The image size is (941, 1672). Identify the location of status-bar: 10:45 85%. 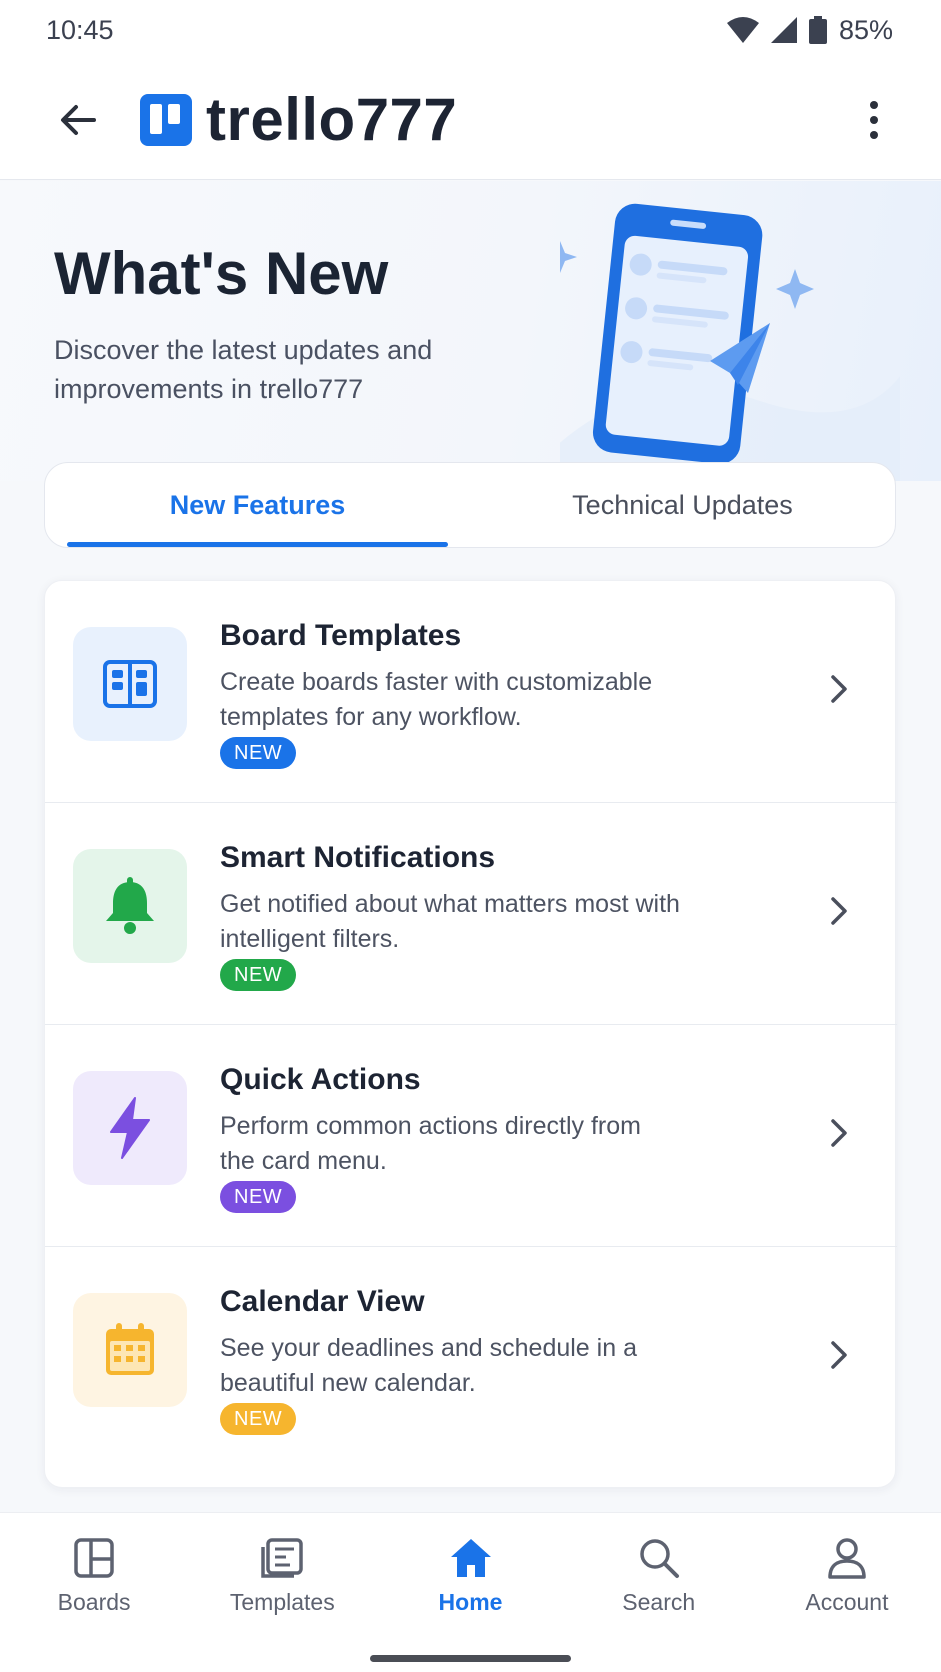
(470, 30).